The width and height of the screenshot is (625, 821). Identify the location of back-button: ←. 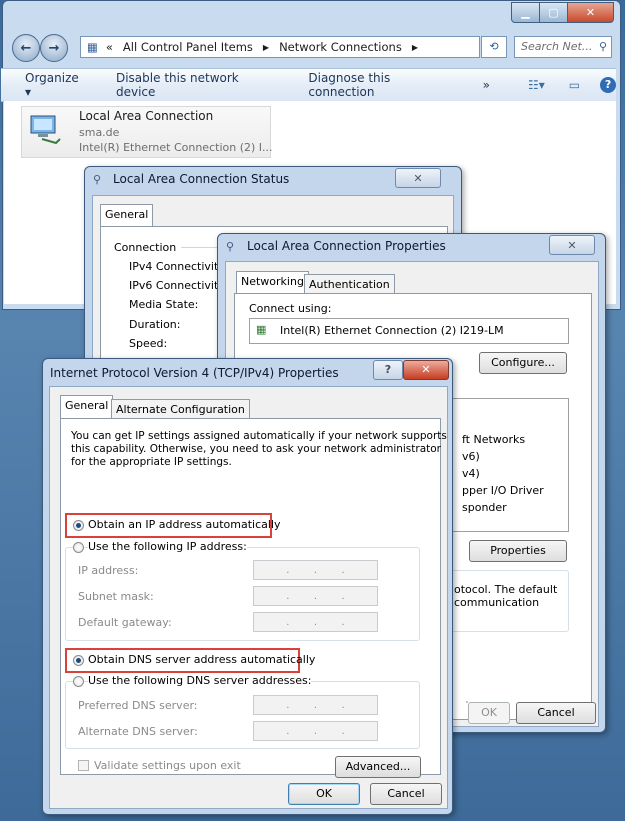
(26, 48).